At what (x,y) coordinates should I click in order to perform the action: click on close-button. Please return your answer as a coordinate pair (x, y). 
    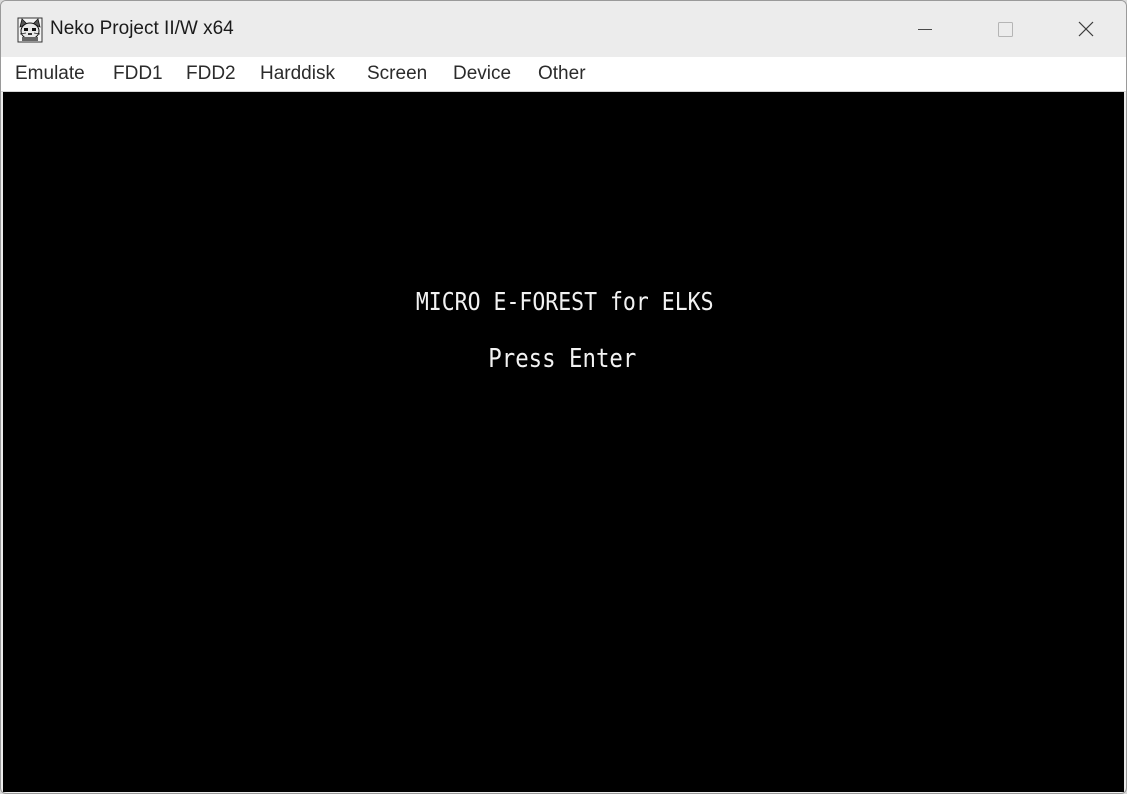
    Looking at the image, I should click on (1086, 29).